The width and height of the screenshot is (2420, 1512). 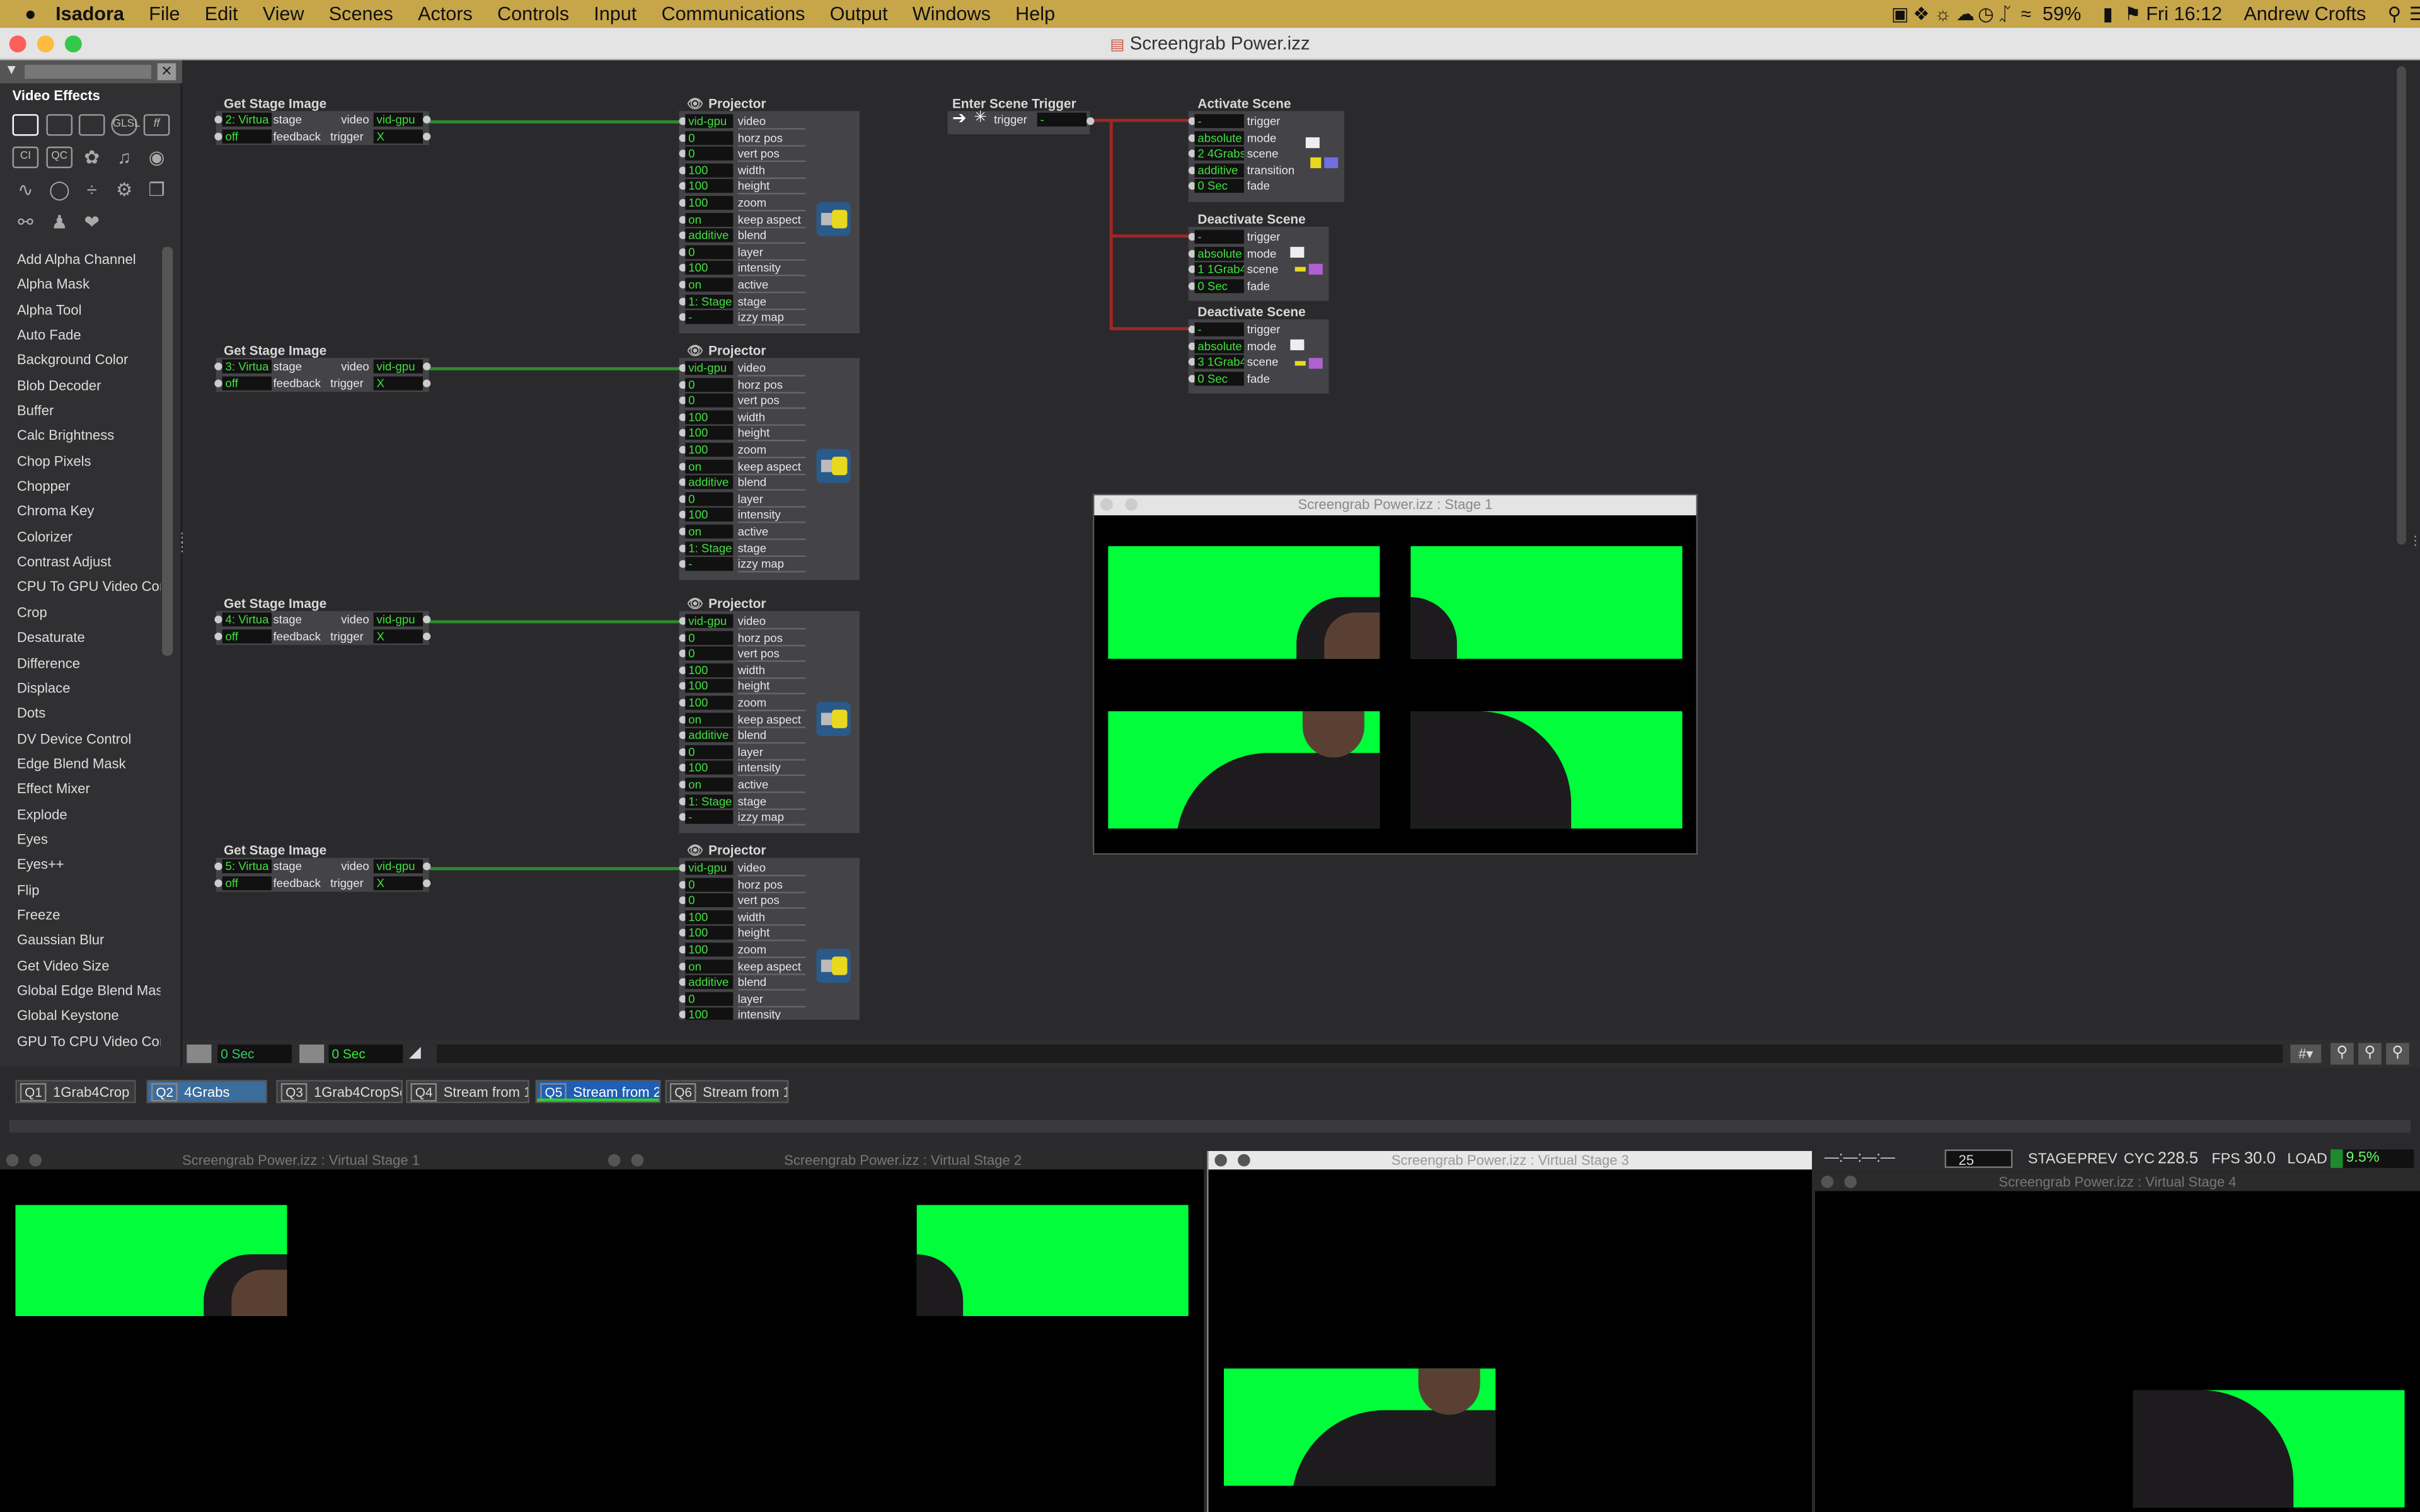 I want to click on mouse-category-icon: ◯, so click(x=59, y=189).